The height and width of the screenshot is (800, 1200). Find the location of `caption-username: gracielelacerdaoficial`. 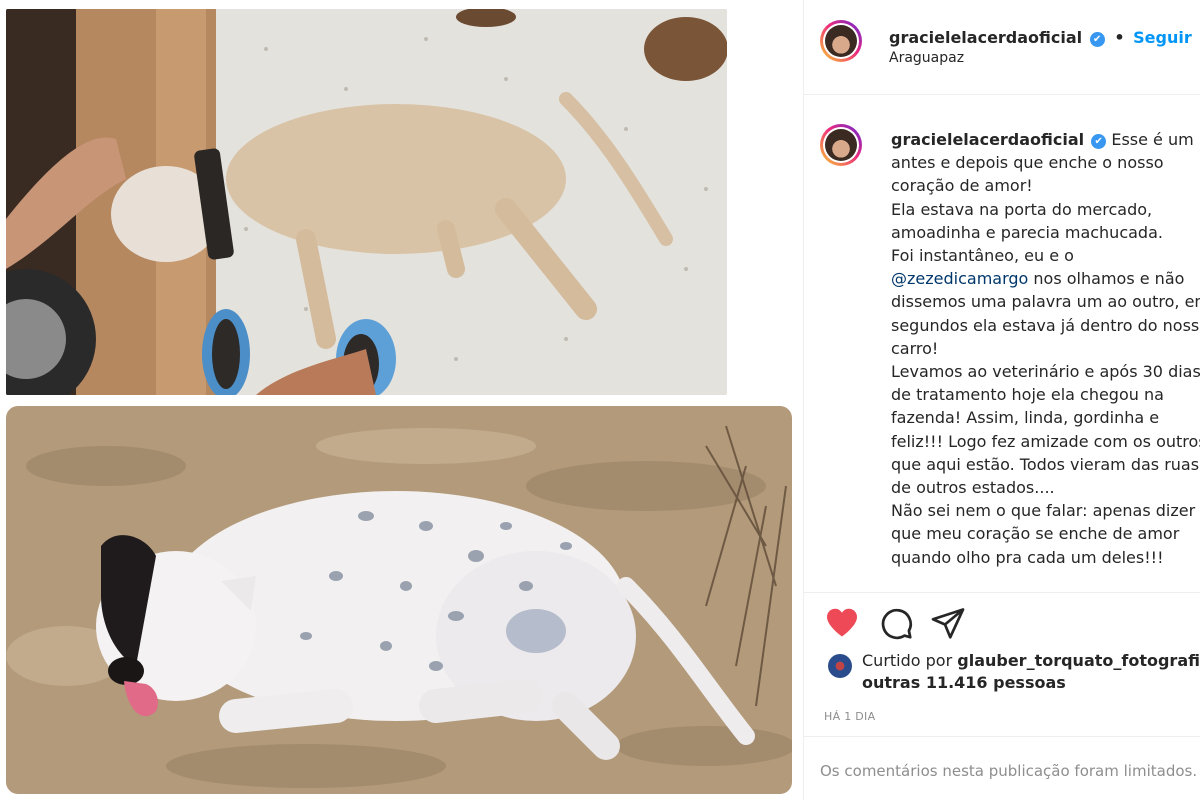

caption-username: gracielelacerdaoficial is located at coordinates (987, 139).